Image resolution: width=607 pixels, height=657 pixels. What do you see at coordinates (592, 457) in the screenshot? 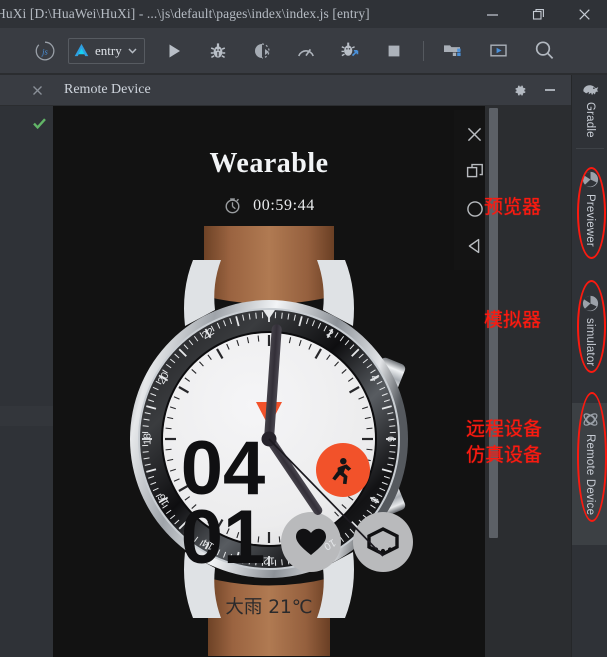
I see `annotation-ellipse-remote-device` at bounding box center [592, 457].